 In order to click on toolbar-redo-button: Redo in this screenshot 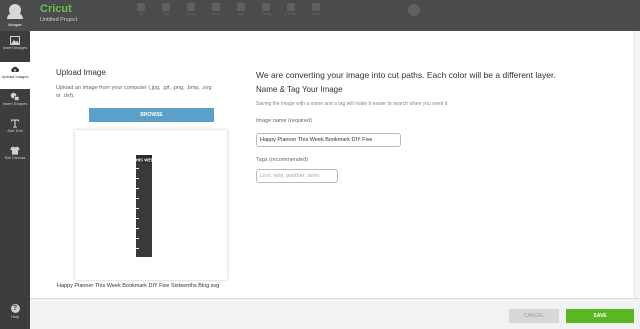, I will do `click(216, 13)`.